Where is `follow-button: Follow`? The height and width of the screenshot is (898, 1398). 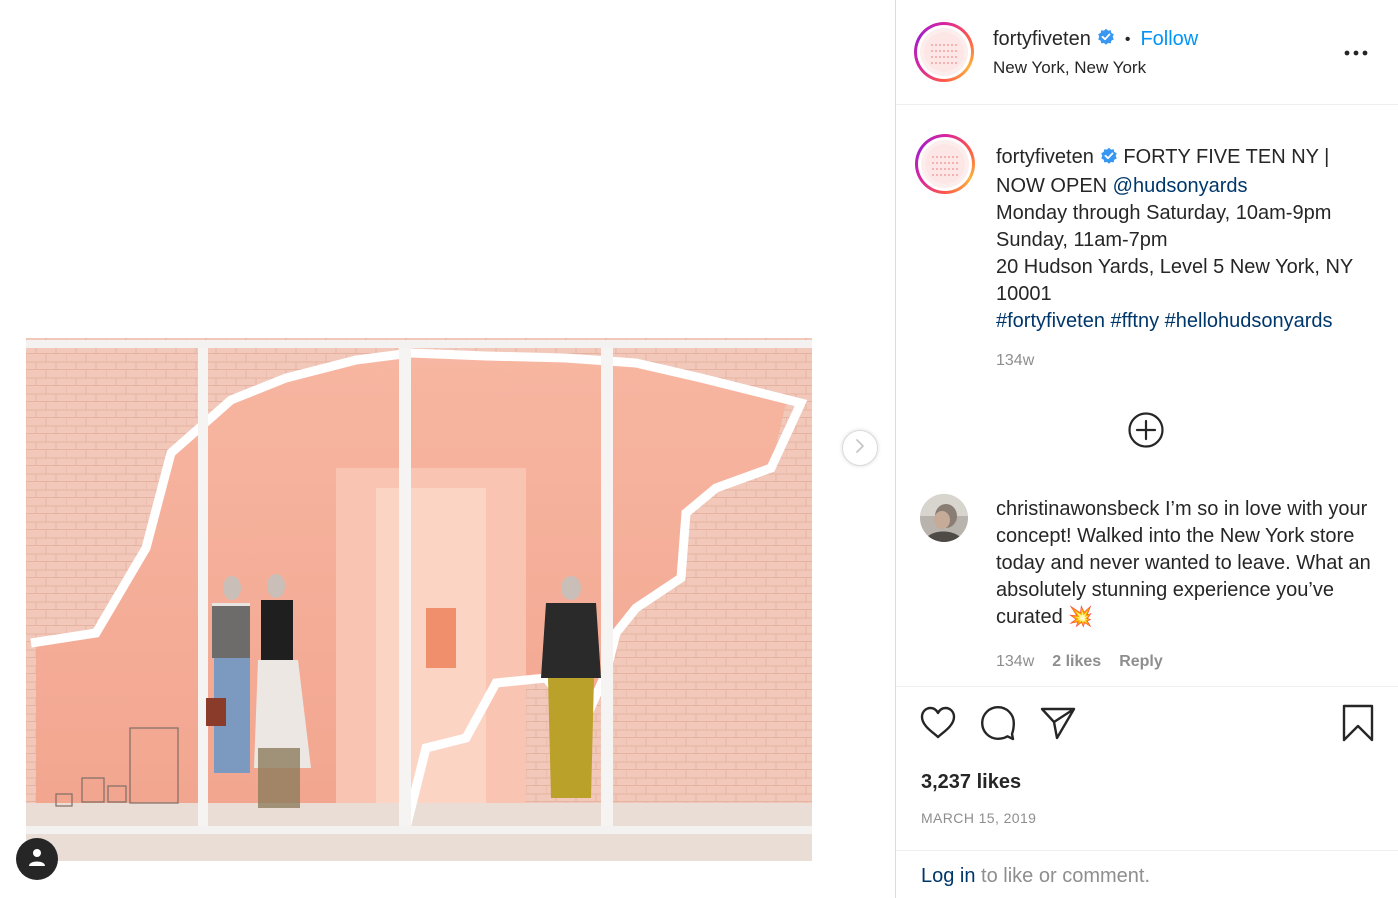 follow-button: Follow is located at coordinates (1169, 39).